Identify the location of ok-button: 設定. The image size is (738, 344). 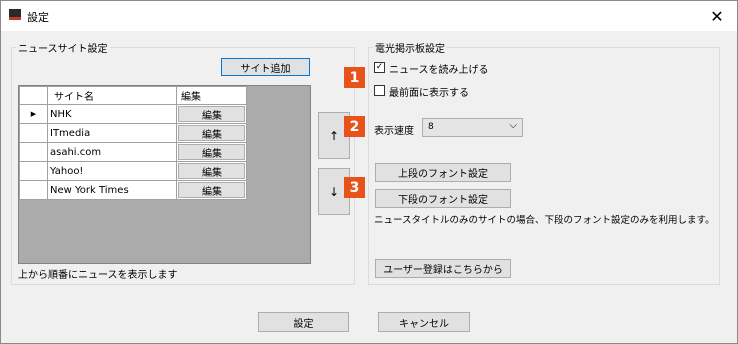
(303, 322).